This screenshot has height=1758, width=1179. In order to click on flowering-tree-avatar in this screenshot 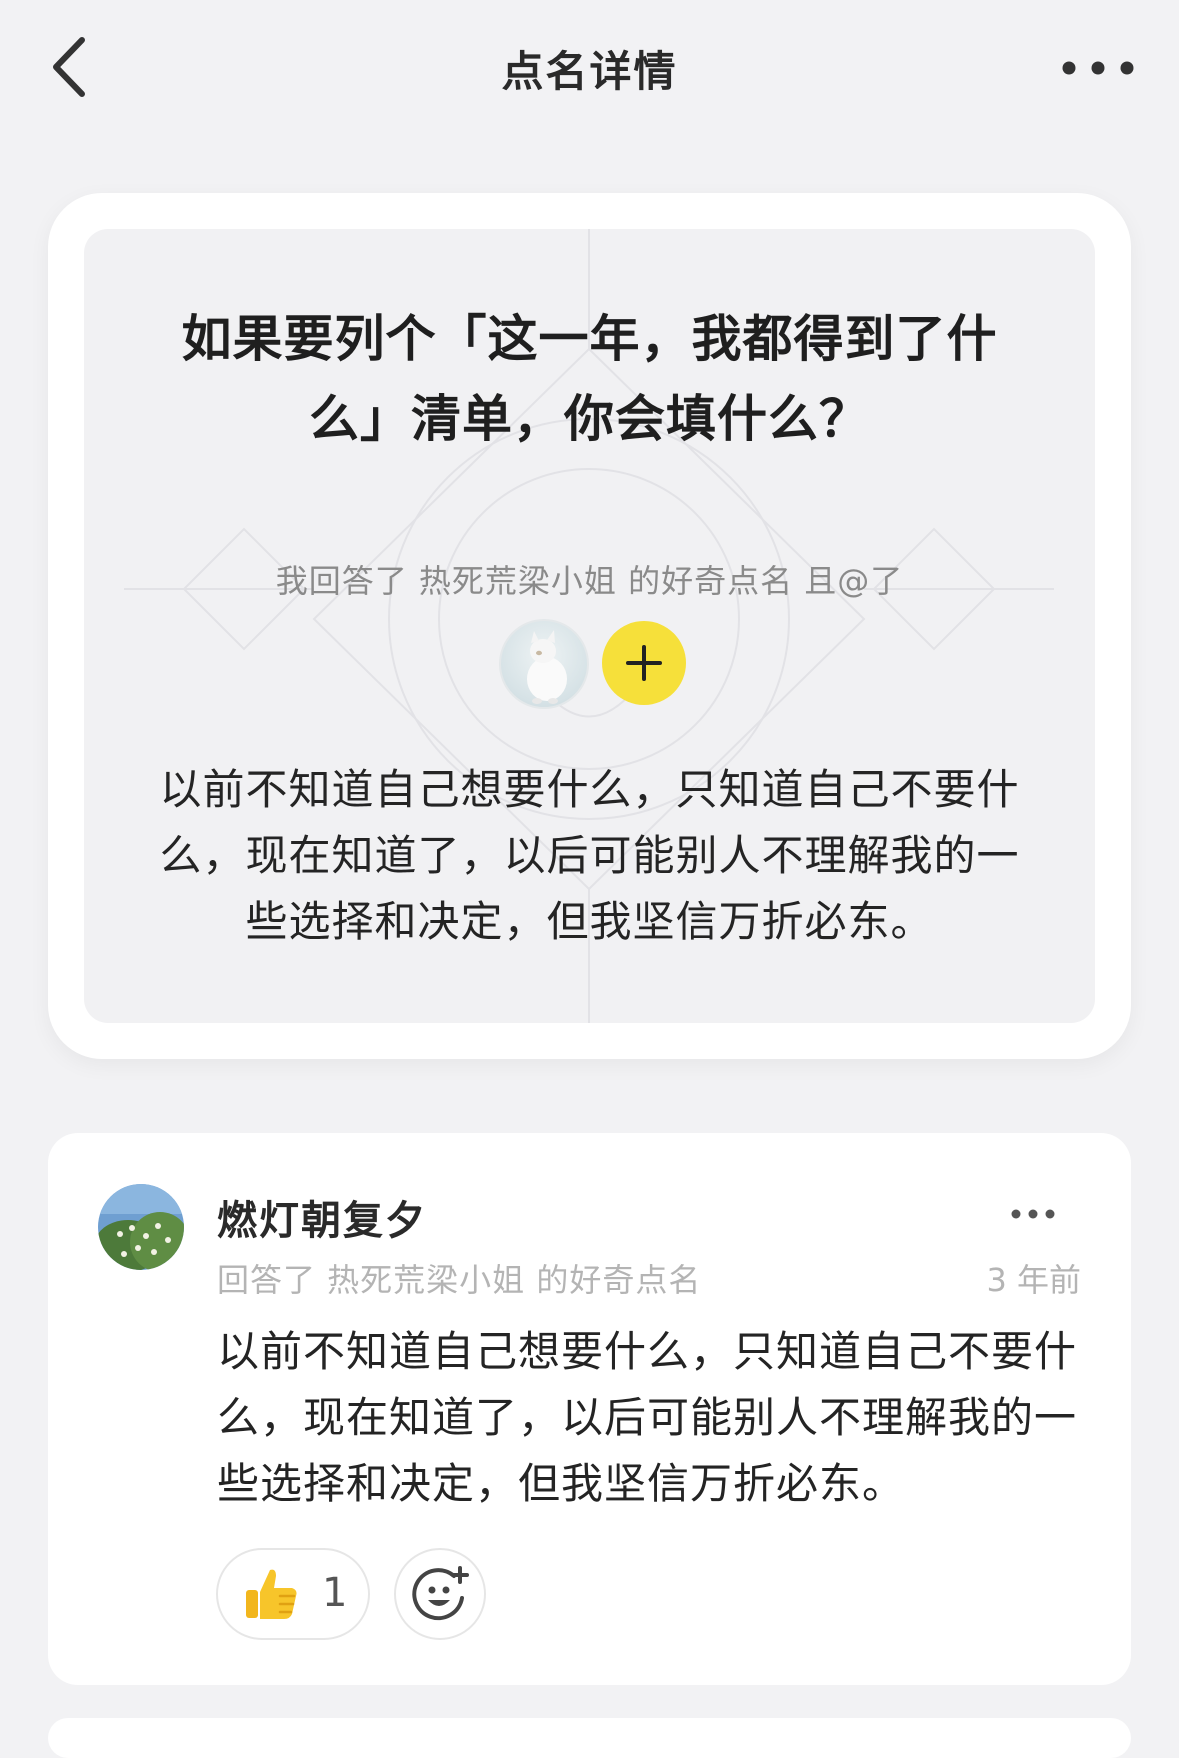, I will do `click(141, 1227)`.